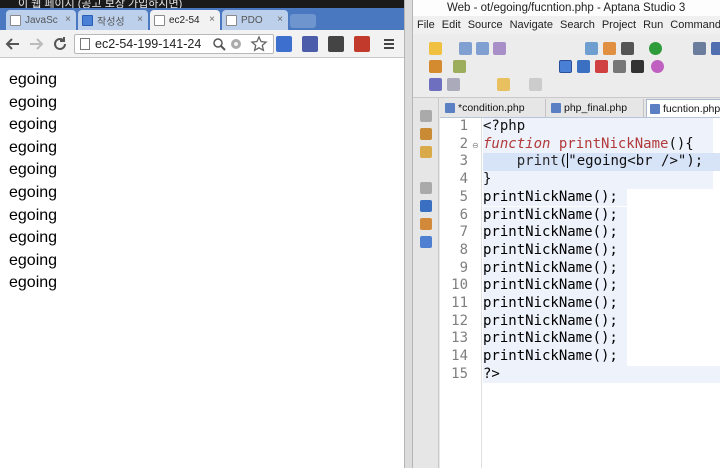 The height and width of the screenshot is (468, 720). What do you see at coordinates (426, 152) in the screenshot?
I see `app-explorer-icon` at bounding box center [426, 152].